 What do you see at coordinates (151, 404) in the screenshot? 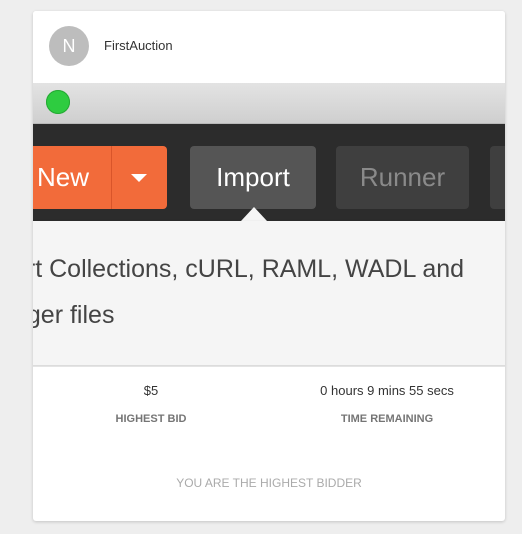
I see `highest-bid-stat: $5 HIGHEST BID` at bounding box center [151, 404].